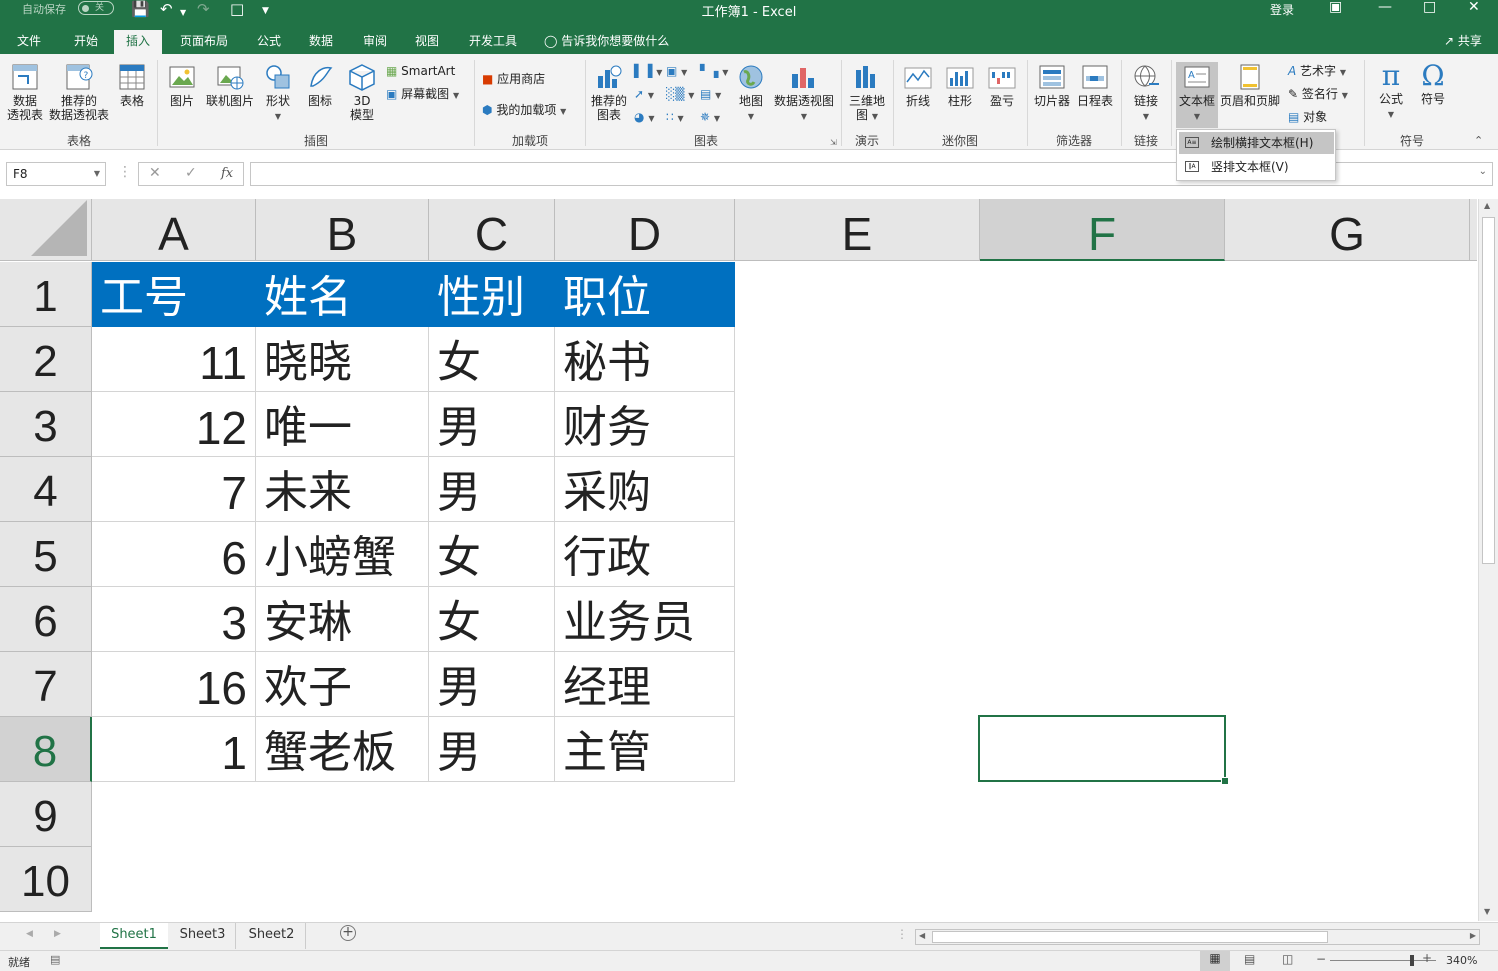 This screenshot has height=971, width=1498. What do you see at coordinates (342, 230) in the screenshot?
I see `column-header-b: B` at bounding box center [342, 230].